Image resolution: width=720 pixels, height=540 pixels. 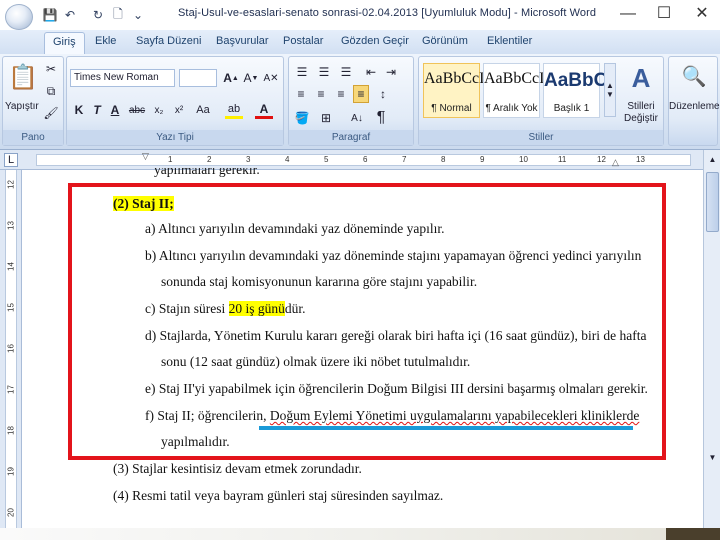 What do you see at coordinates (404, 159) in the screenshot?
I see `ruler-number: 7` at bounding box center [404, 159].